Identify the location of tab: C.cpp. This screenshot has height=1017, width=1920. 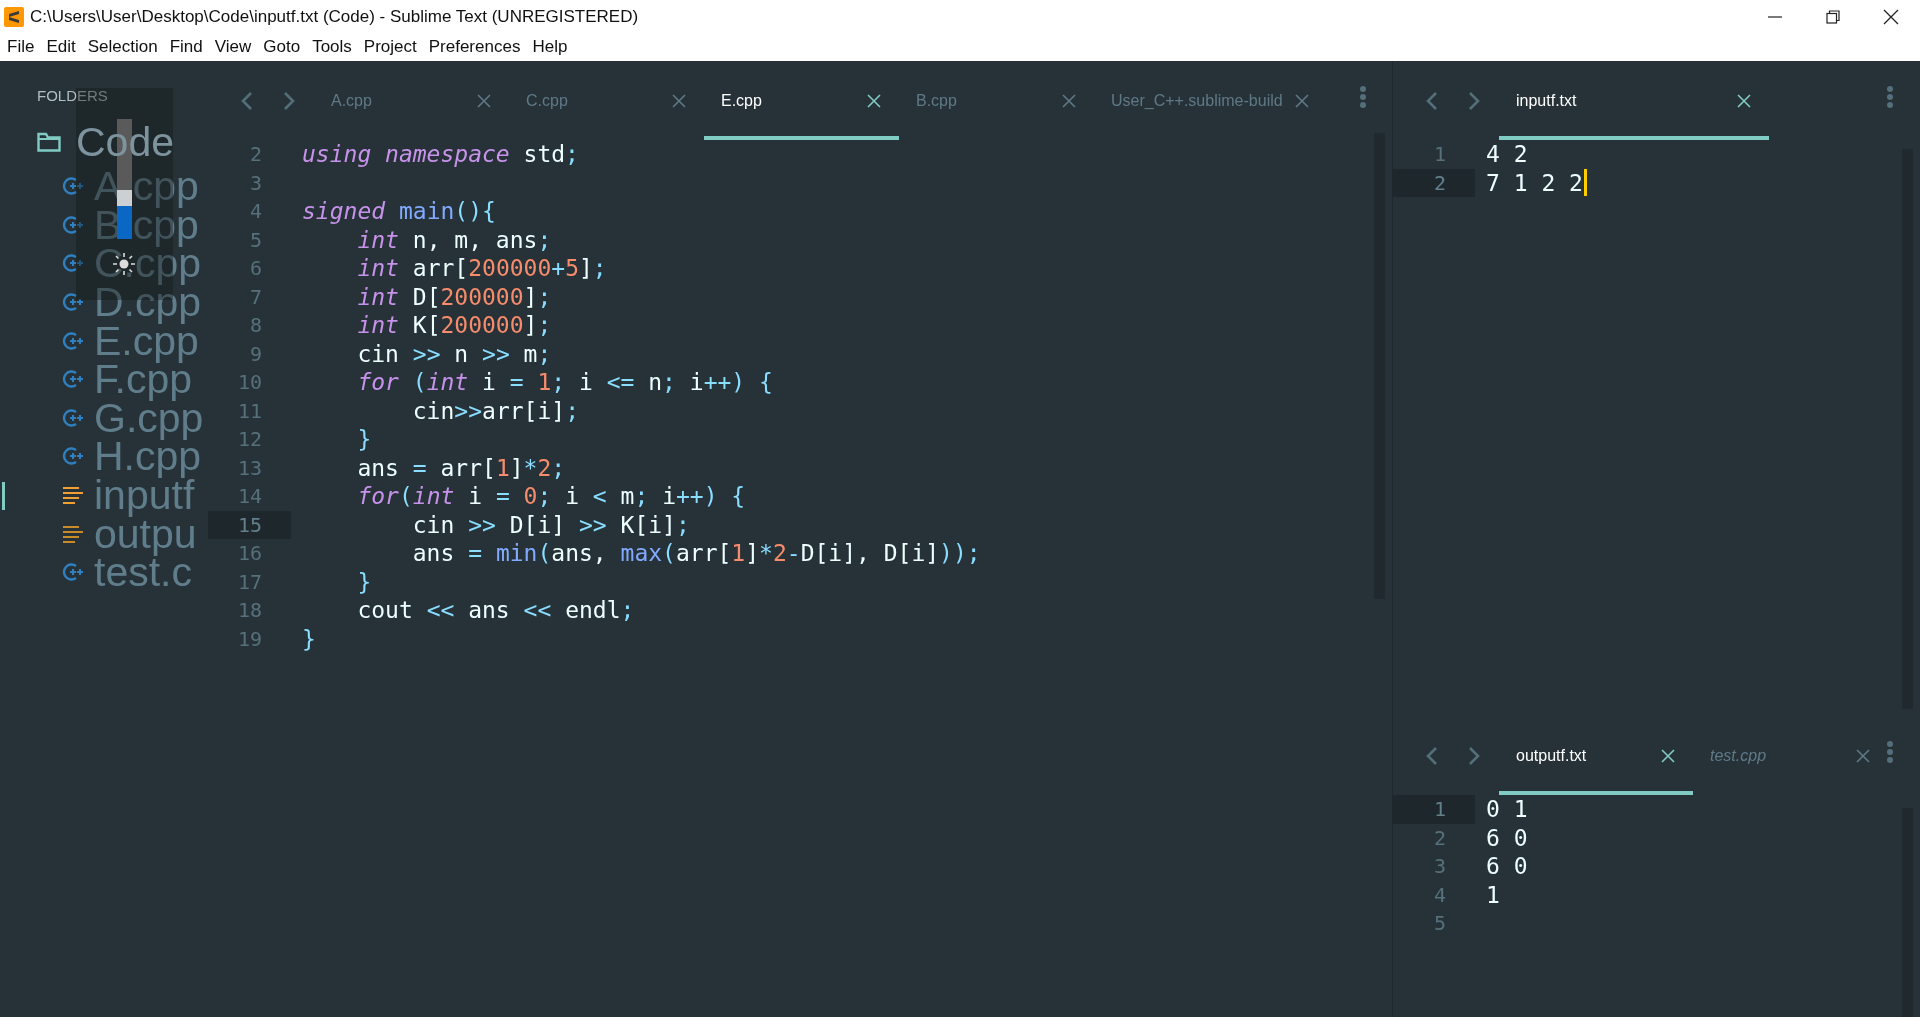
(606, 100).